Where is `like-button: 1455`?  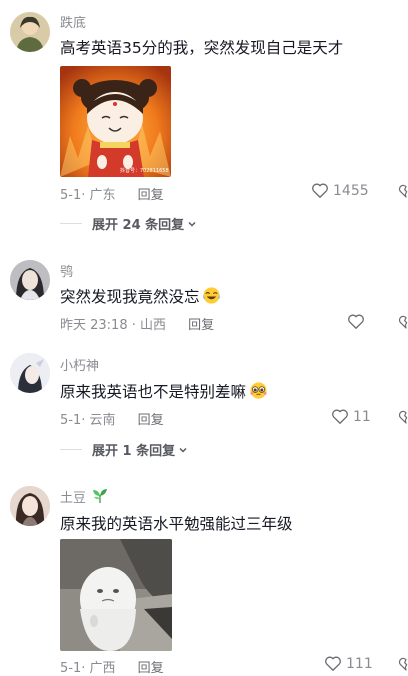 like-button: 1455 is located at coordinates (340, 190).